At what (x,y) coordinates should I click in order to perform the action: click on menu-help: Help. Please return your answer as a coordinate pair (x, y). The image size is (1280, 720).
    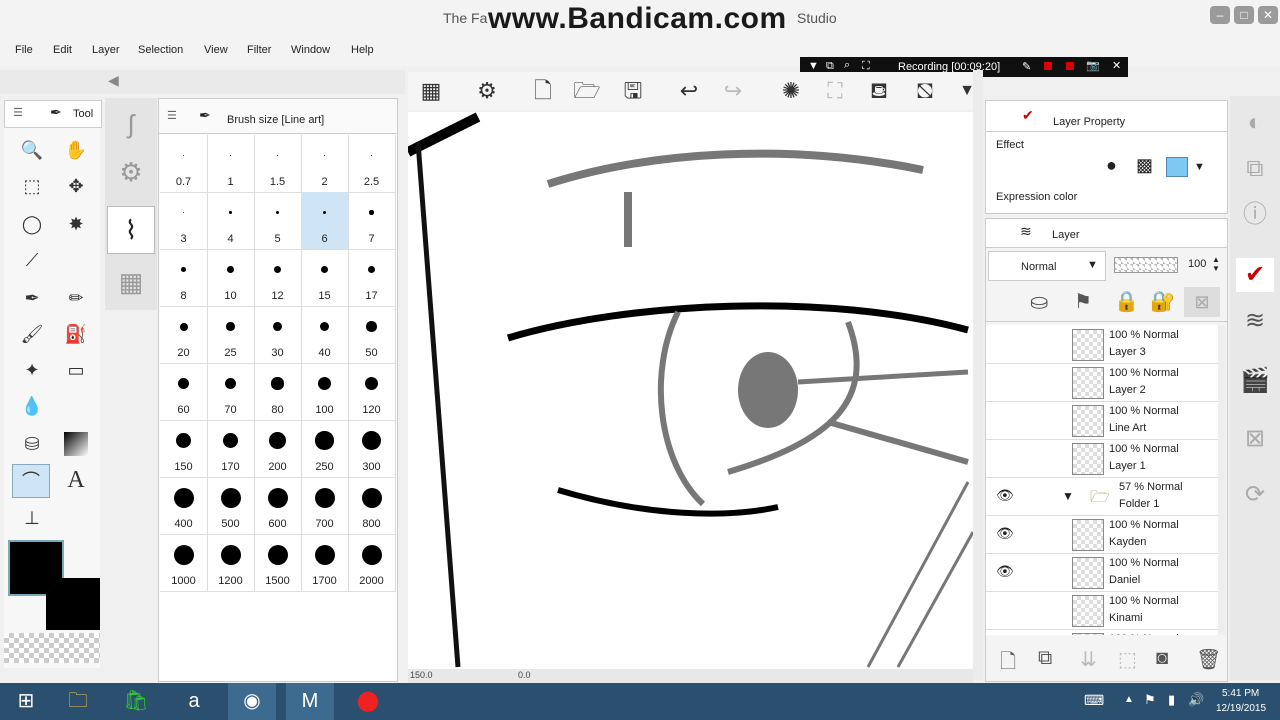
    Looking at the image, I should click on (362, 50).